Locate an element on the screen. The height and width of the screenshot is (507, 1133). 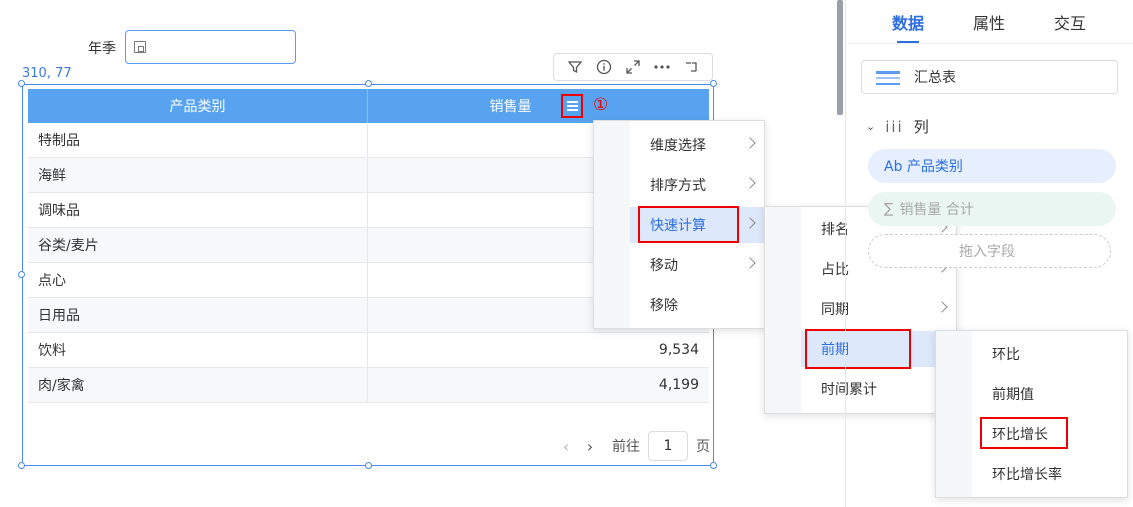
field-product-category: Ab 产品类别 is located at coordinates (992, 166).